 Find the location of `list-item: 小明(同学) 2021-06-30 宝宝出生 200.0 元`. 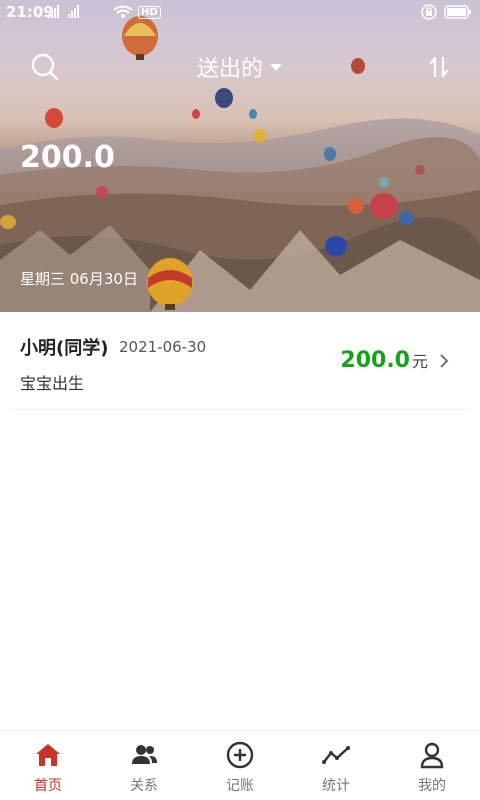

list-item: 小明(同学) 2021-06-30 宝宝出生 200.0 元 is located at coordinates (240, 361).